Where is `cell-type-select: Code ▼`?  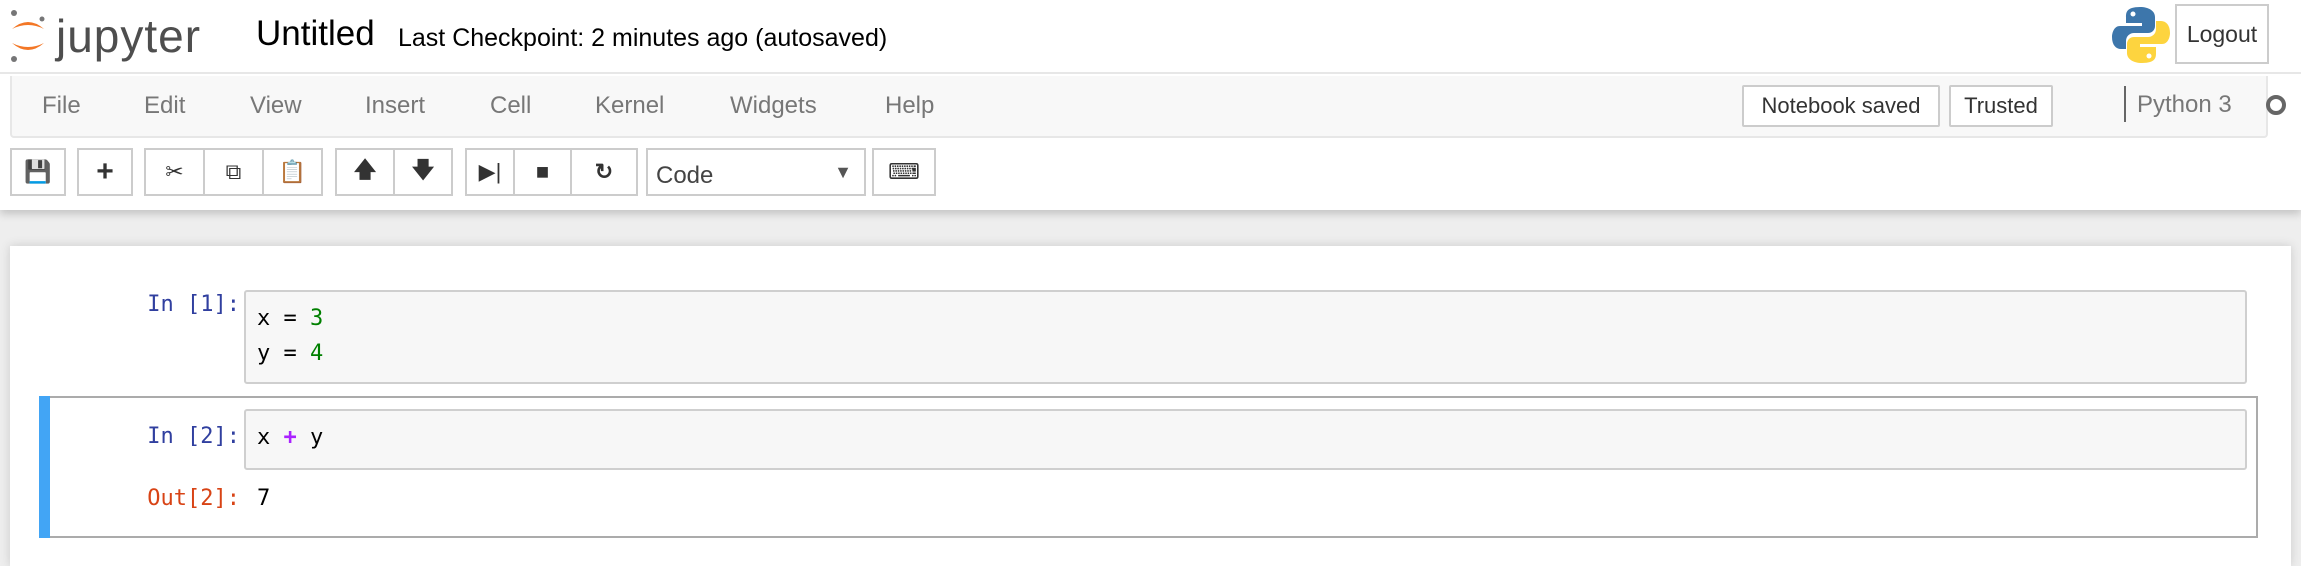 cell-type-select: Code ▼ is located at coordinates (756, 172).